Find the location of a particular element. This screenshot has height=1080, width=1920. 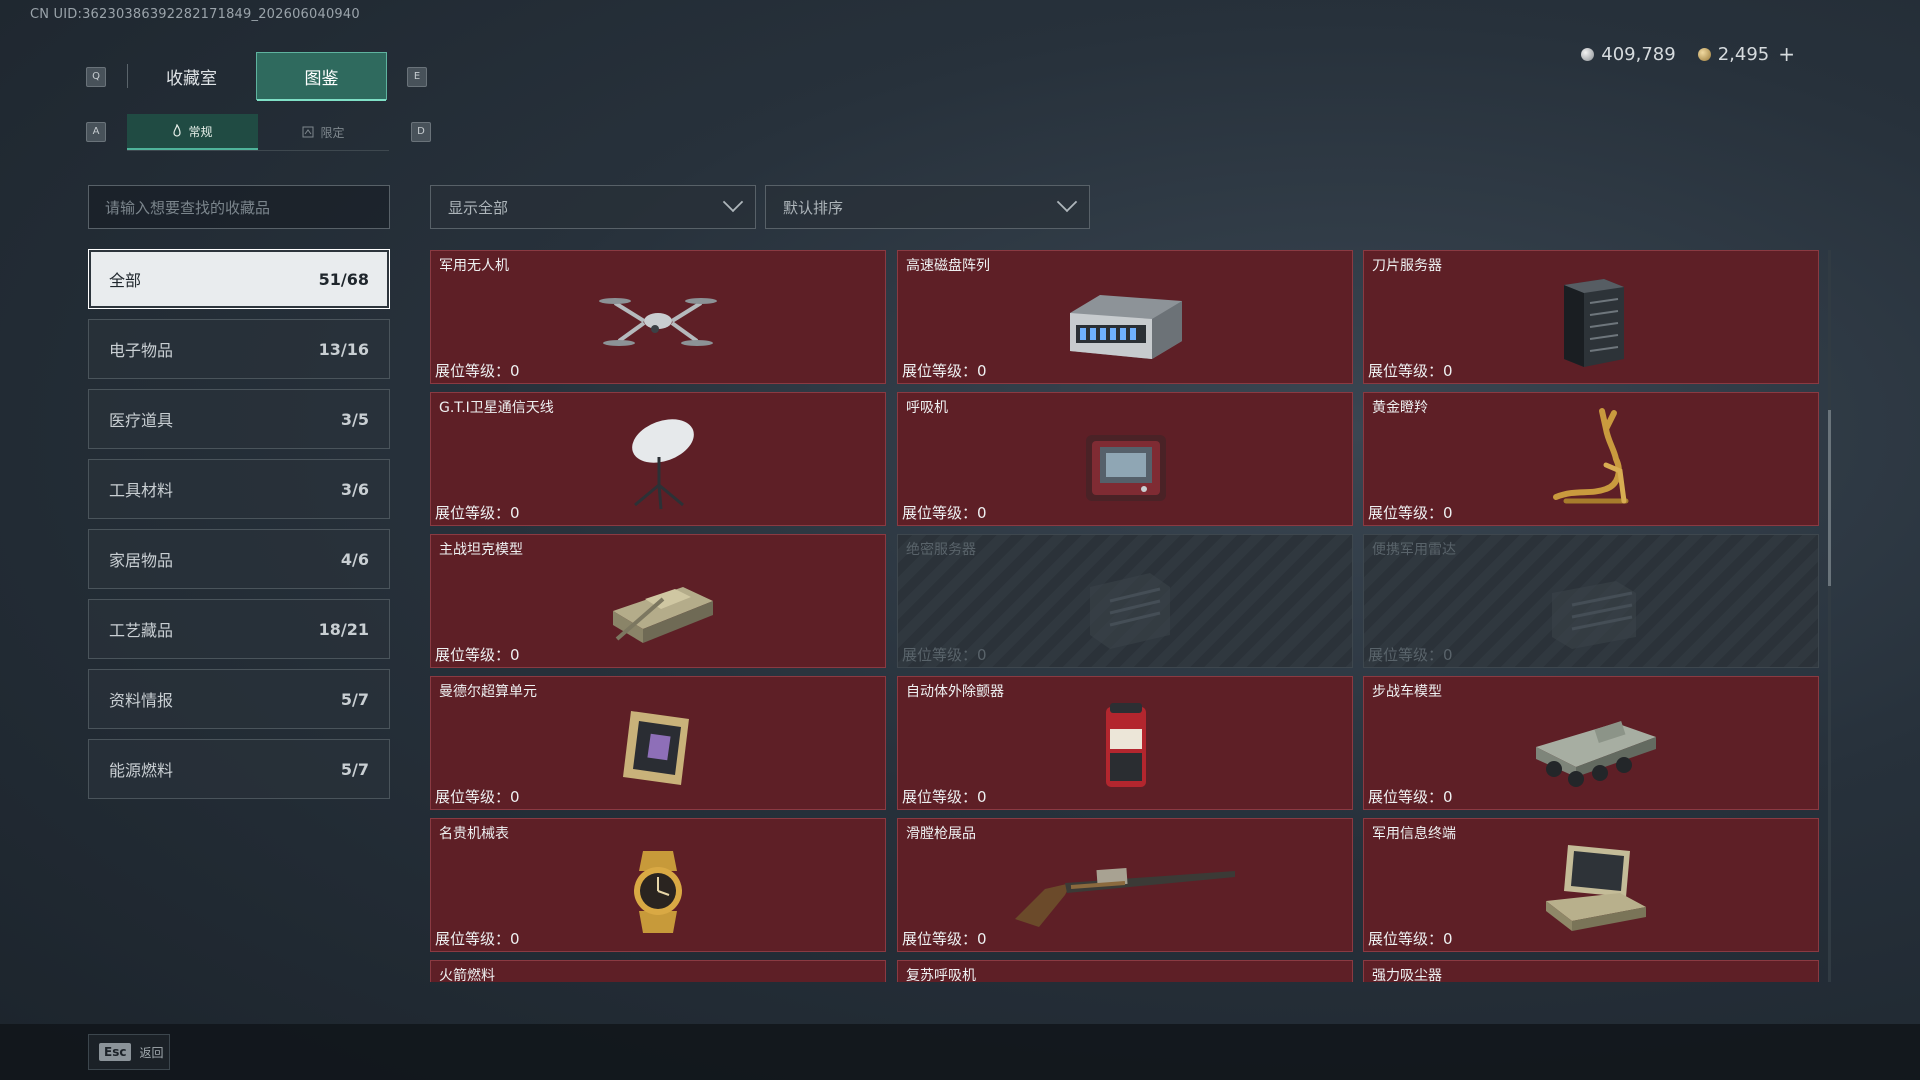

key-hint-a: A is located at coordinates (96, 132).